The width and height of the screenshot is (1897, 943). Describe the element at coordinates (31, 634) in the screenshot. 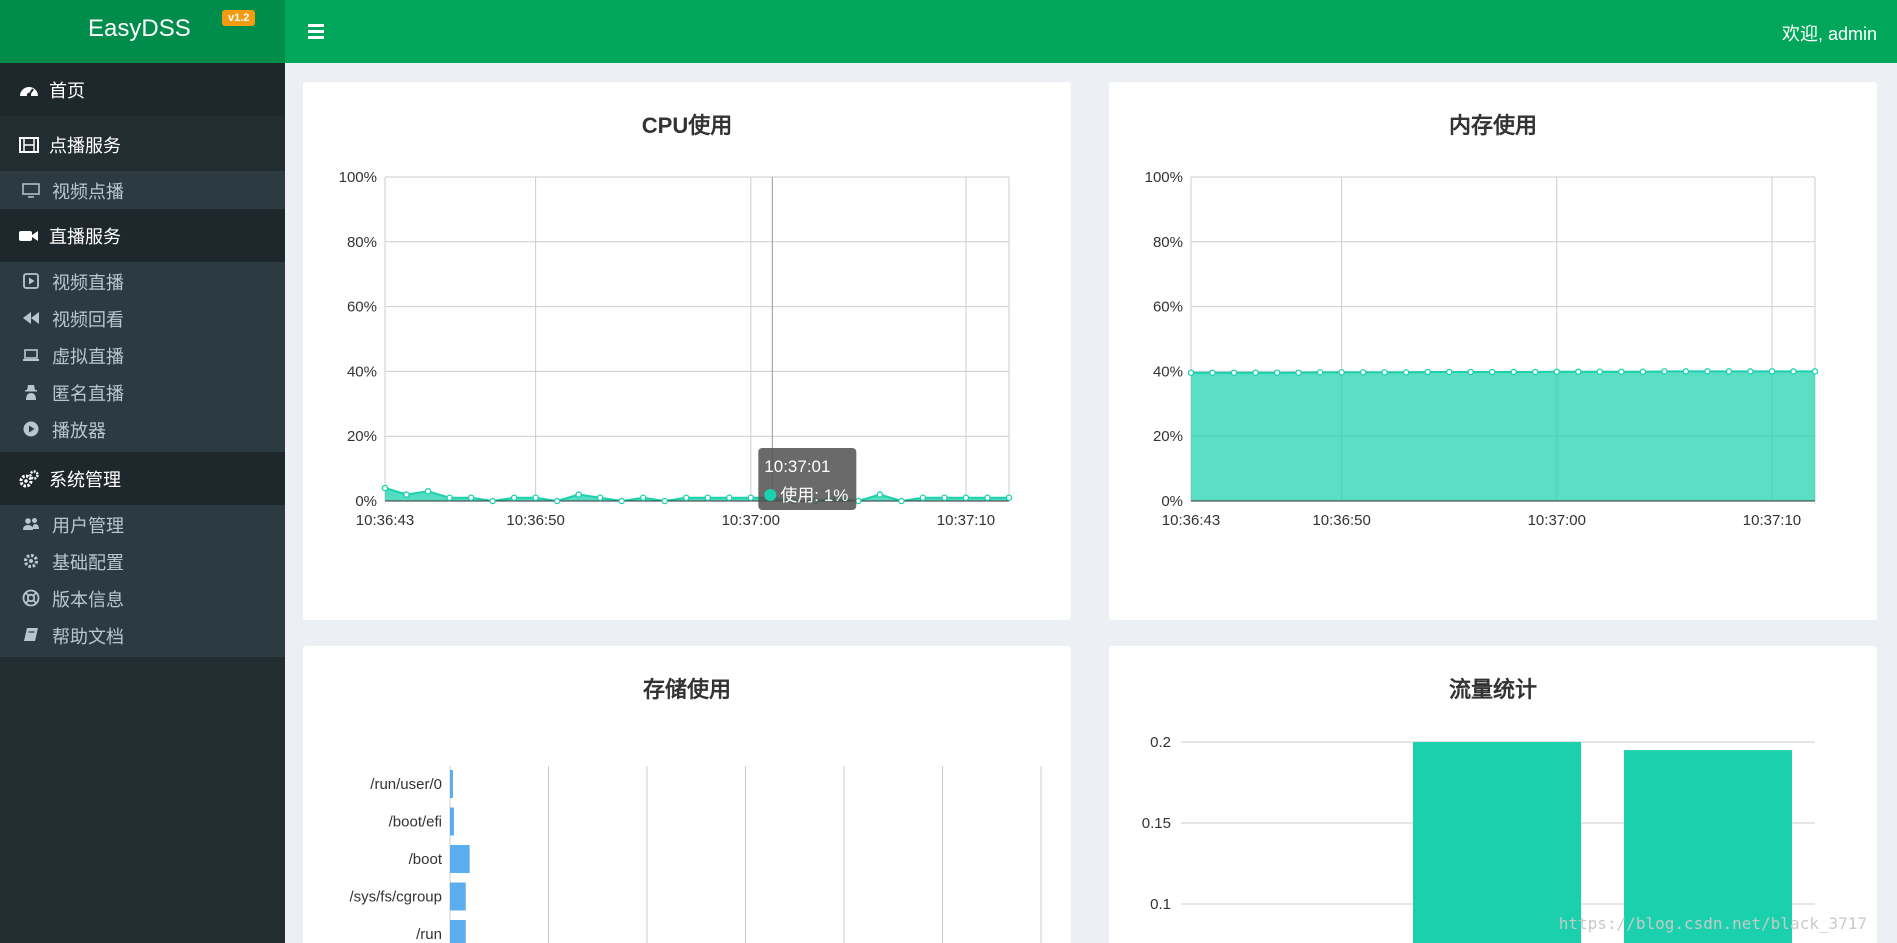

I see `book-icon` at that location.